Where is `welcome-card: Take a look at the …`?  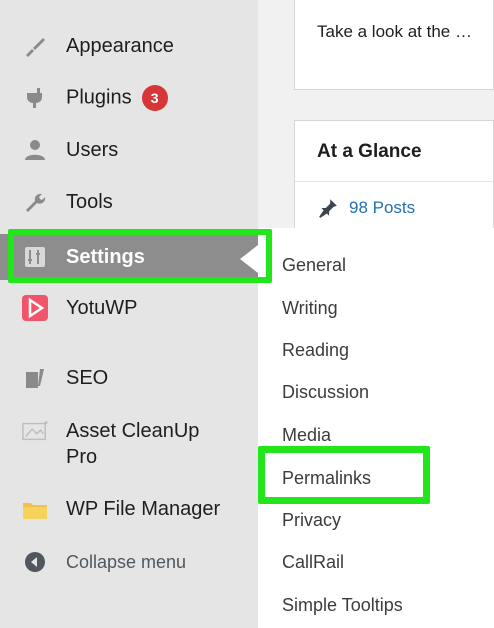 welcome-card: Take a look at the … is located at coordinates (394, 45).